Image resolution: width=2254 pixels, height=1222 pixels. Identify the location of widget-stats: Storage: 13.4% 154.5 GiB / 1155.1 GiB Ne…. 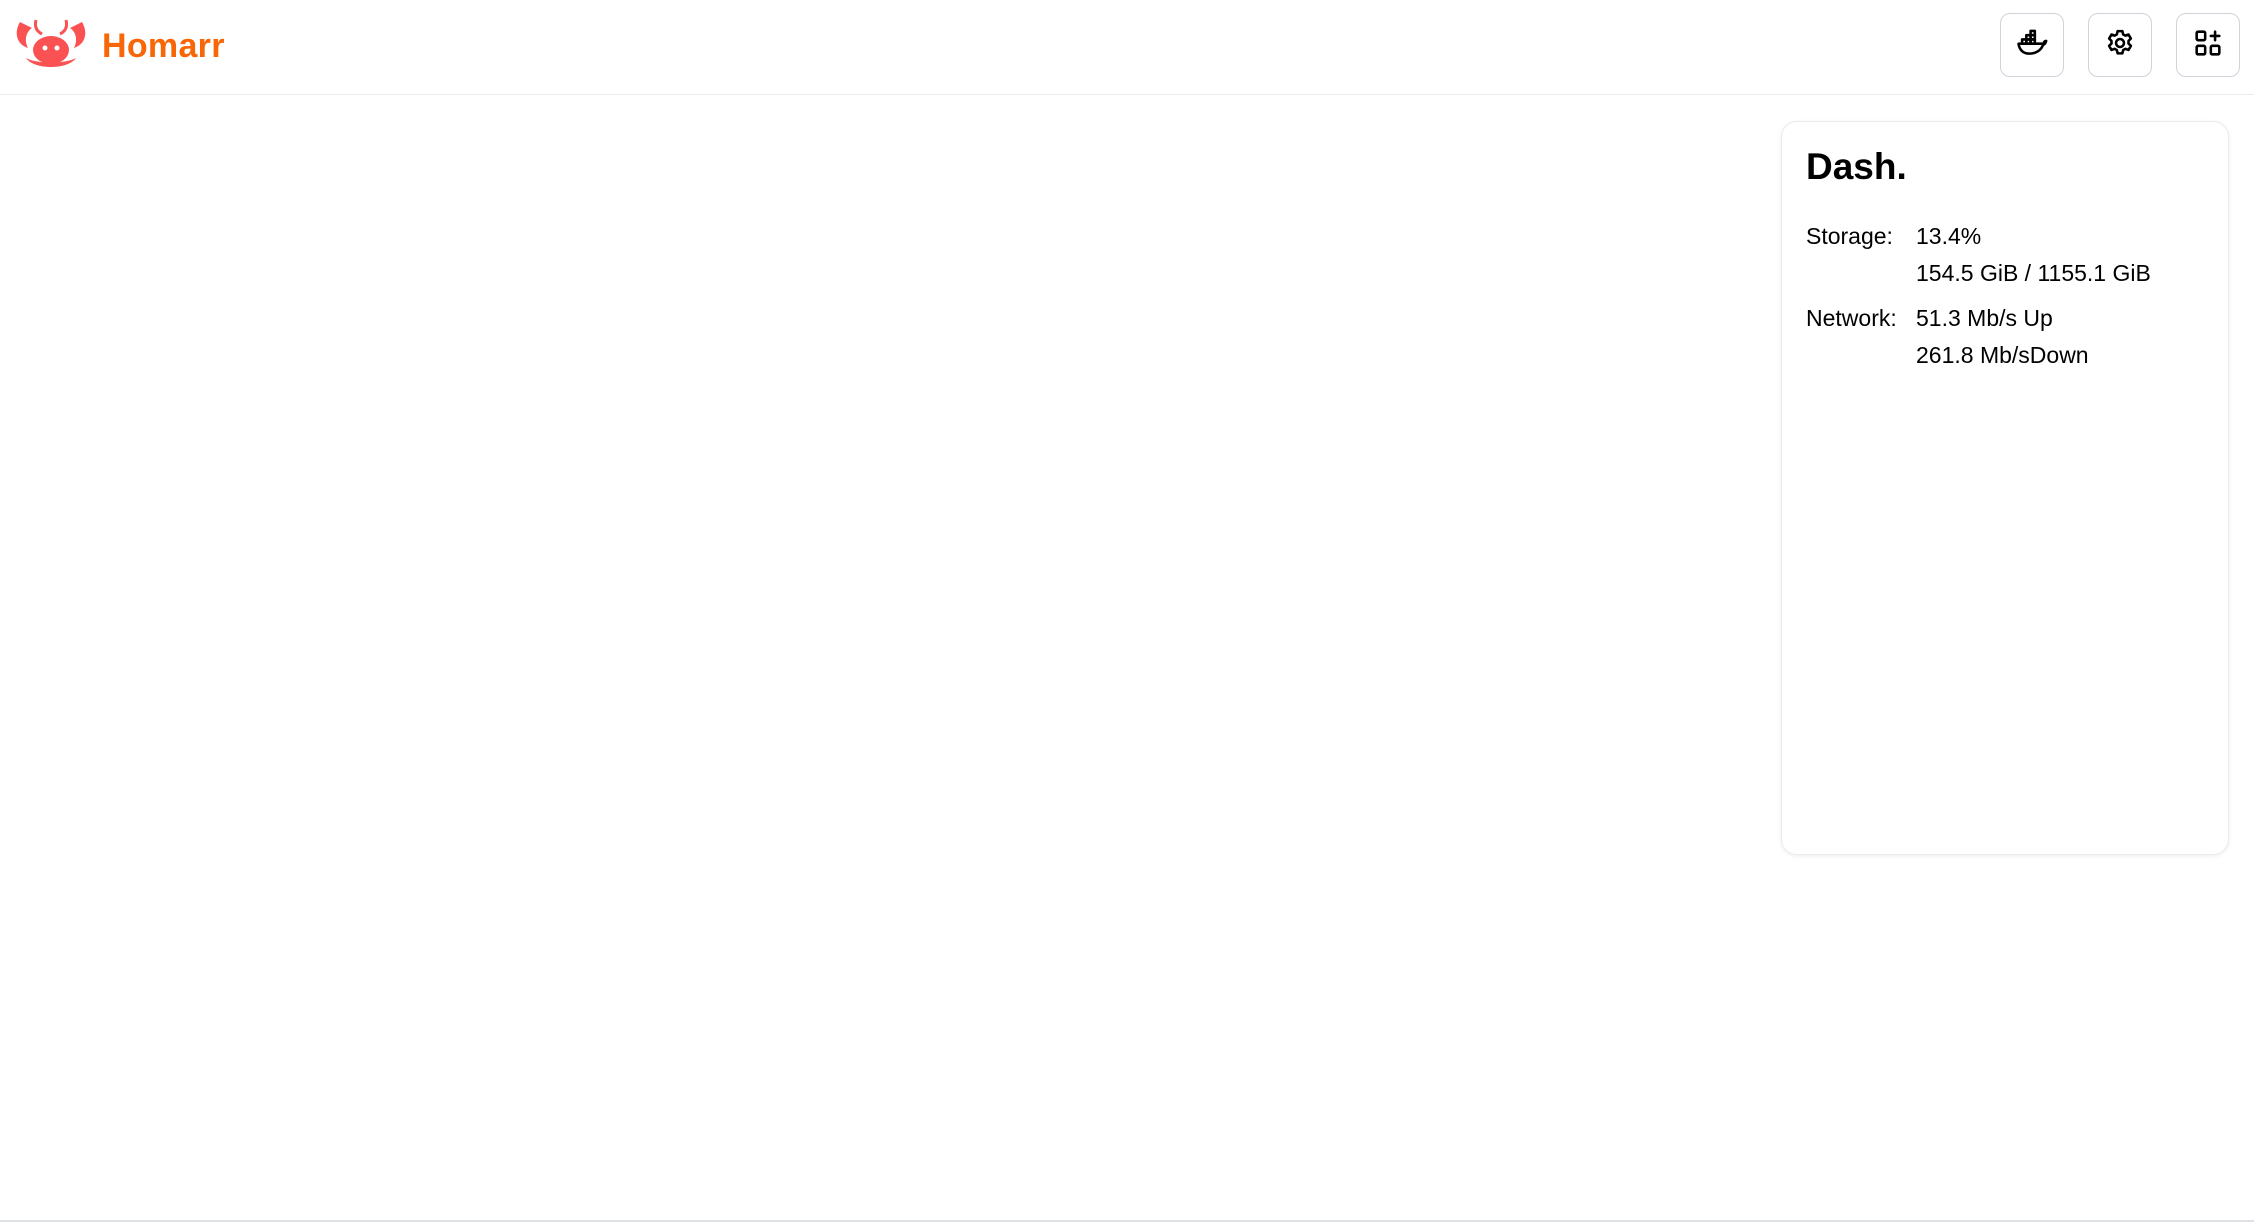
(1978, 300).